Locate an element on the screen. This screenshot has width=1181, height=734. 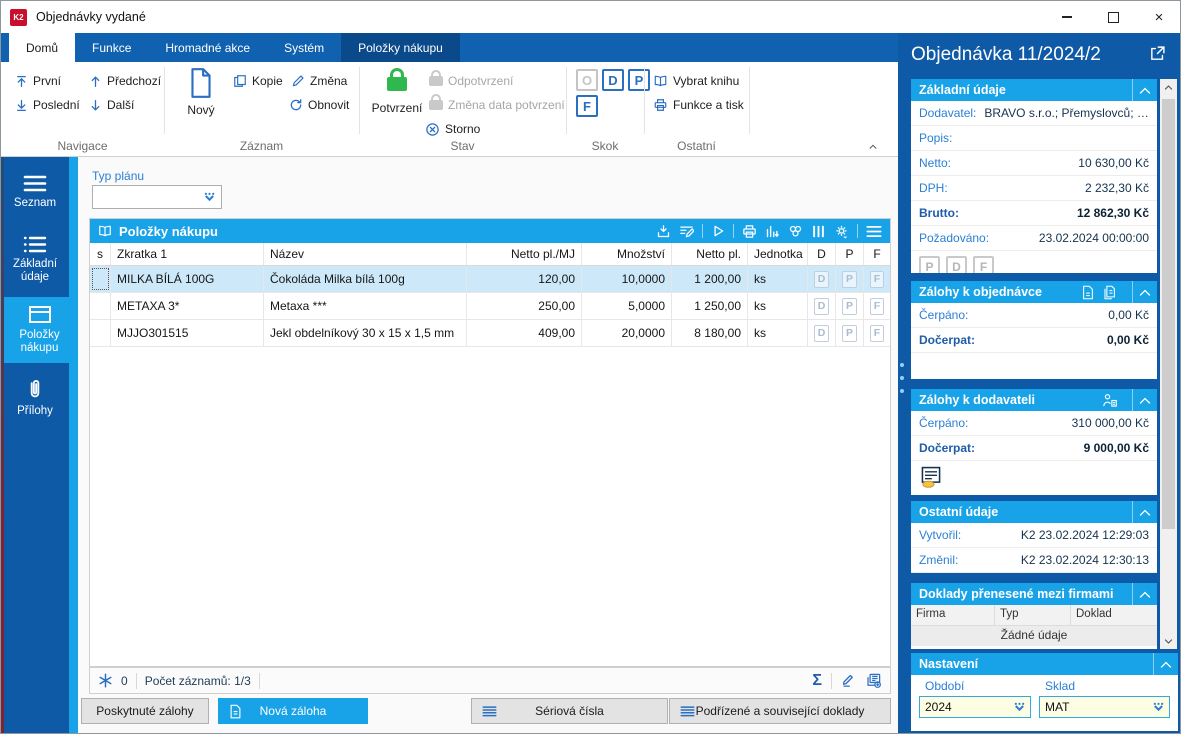
new-deposit-button: Nová záloha is located at coordinates (293, 711).